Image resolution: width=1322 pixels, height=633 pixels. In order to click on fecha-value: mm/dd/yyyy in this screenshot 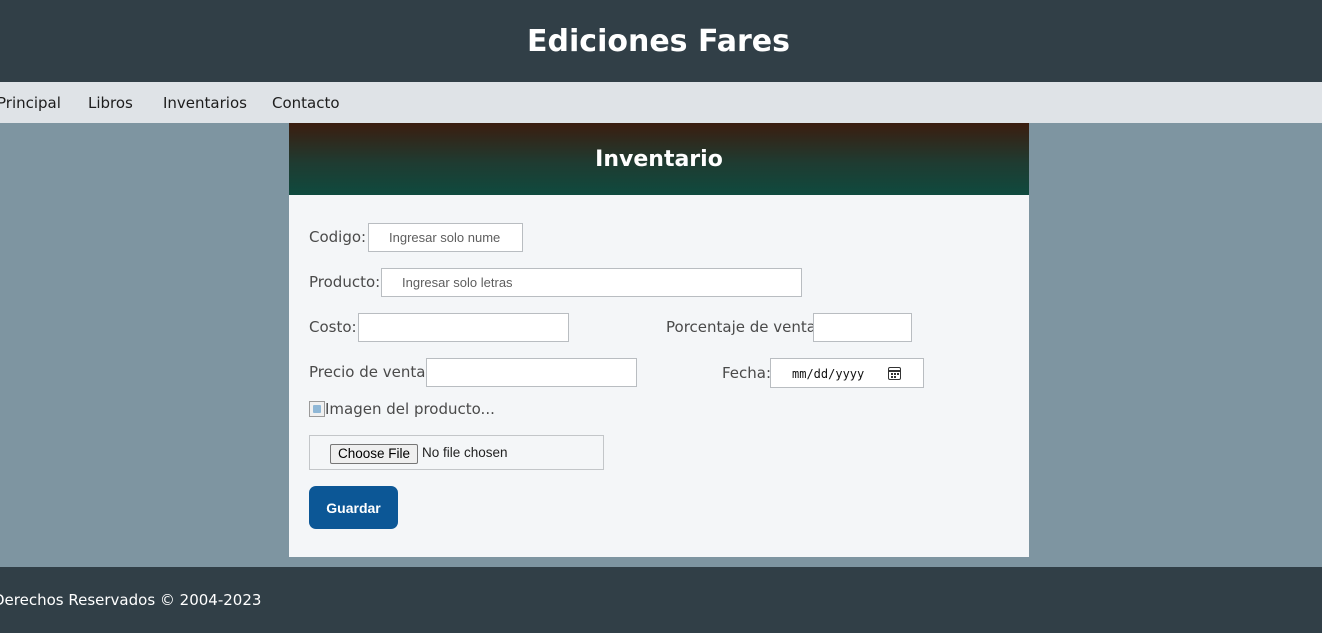, I will do `click(828, 374)`.